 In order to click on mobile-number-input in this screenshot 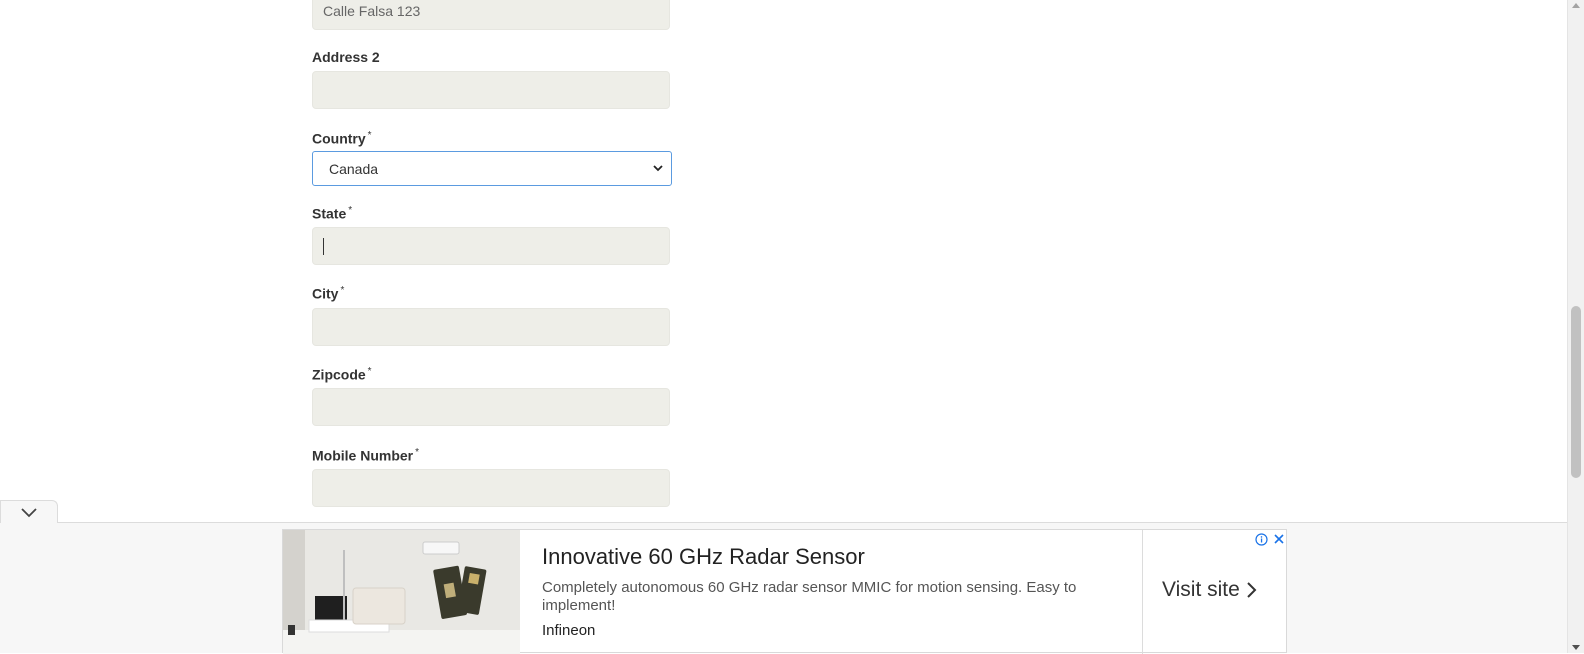, I will do `click(491, 488)`.